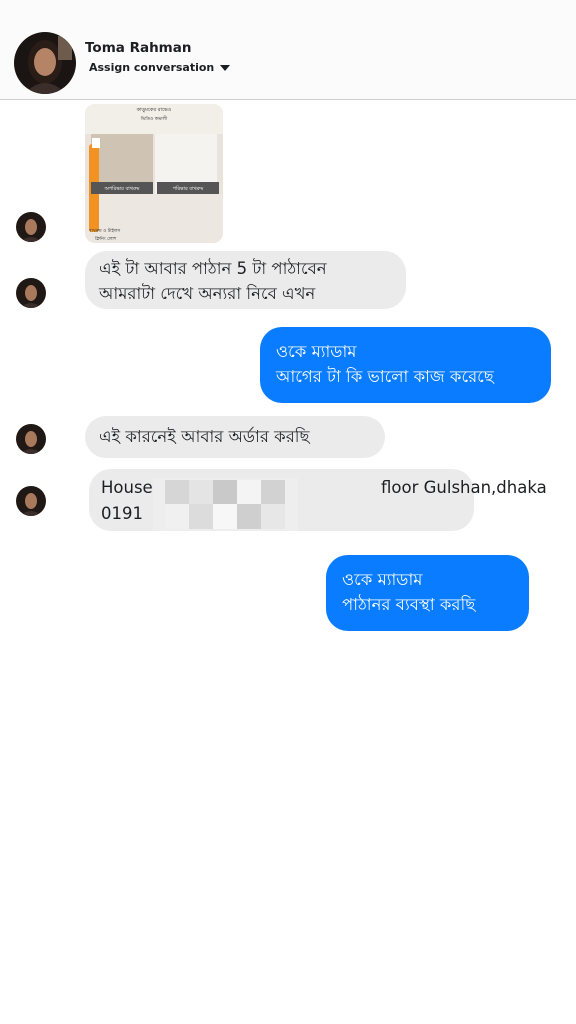  I want to click on image-overlay-before: অপরিষ্কার বাথরুম, so click(121, 189).